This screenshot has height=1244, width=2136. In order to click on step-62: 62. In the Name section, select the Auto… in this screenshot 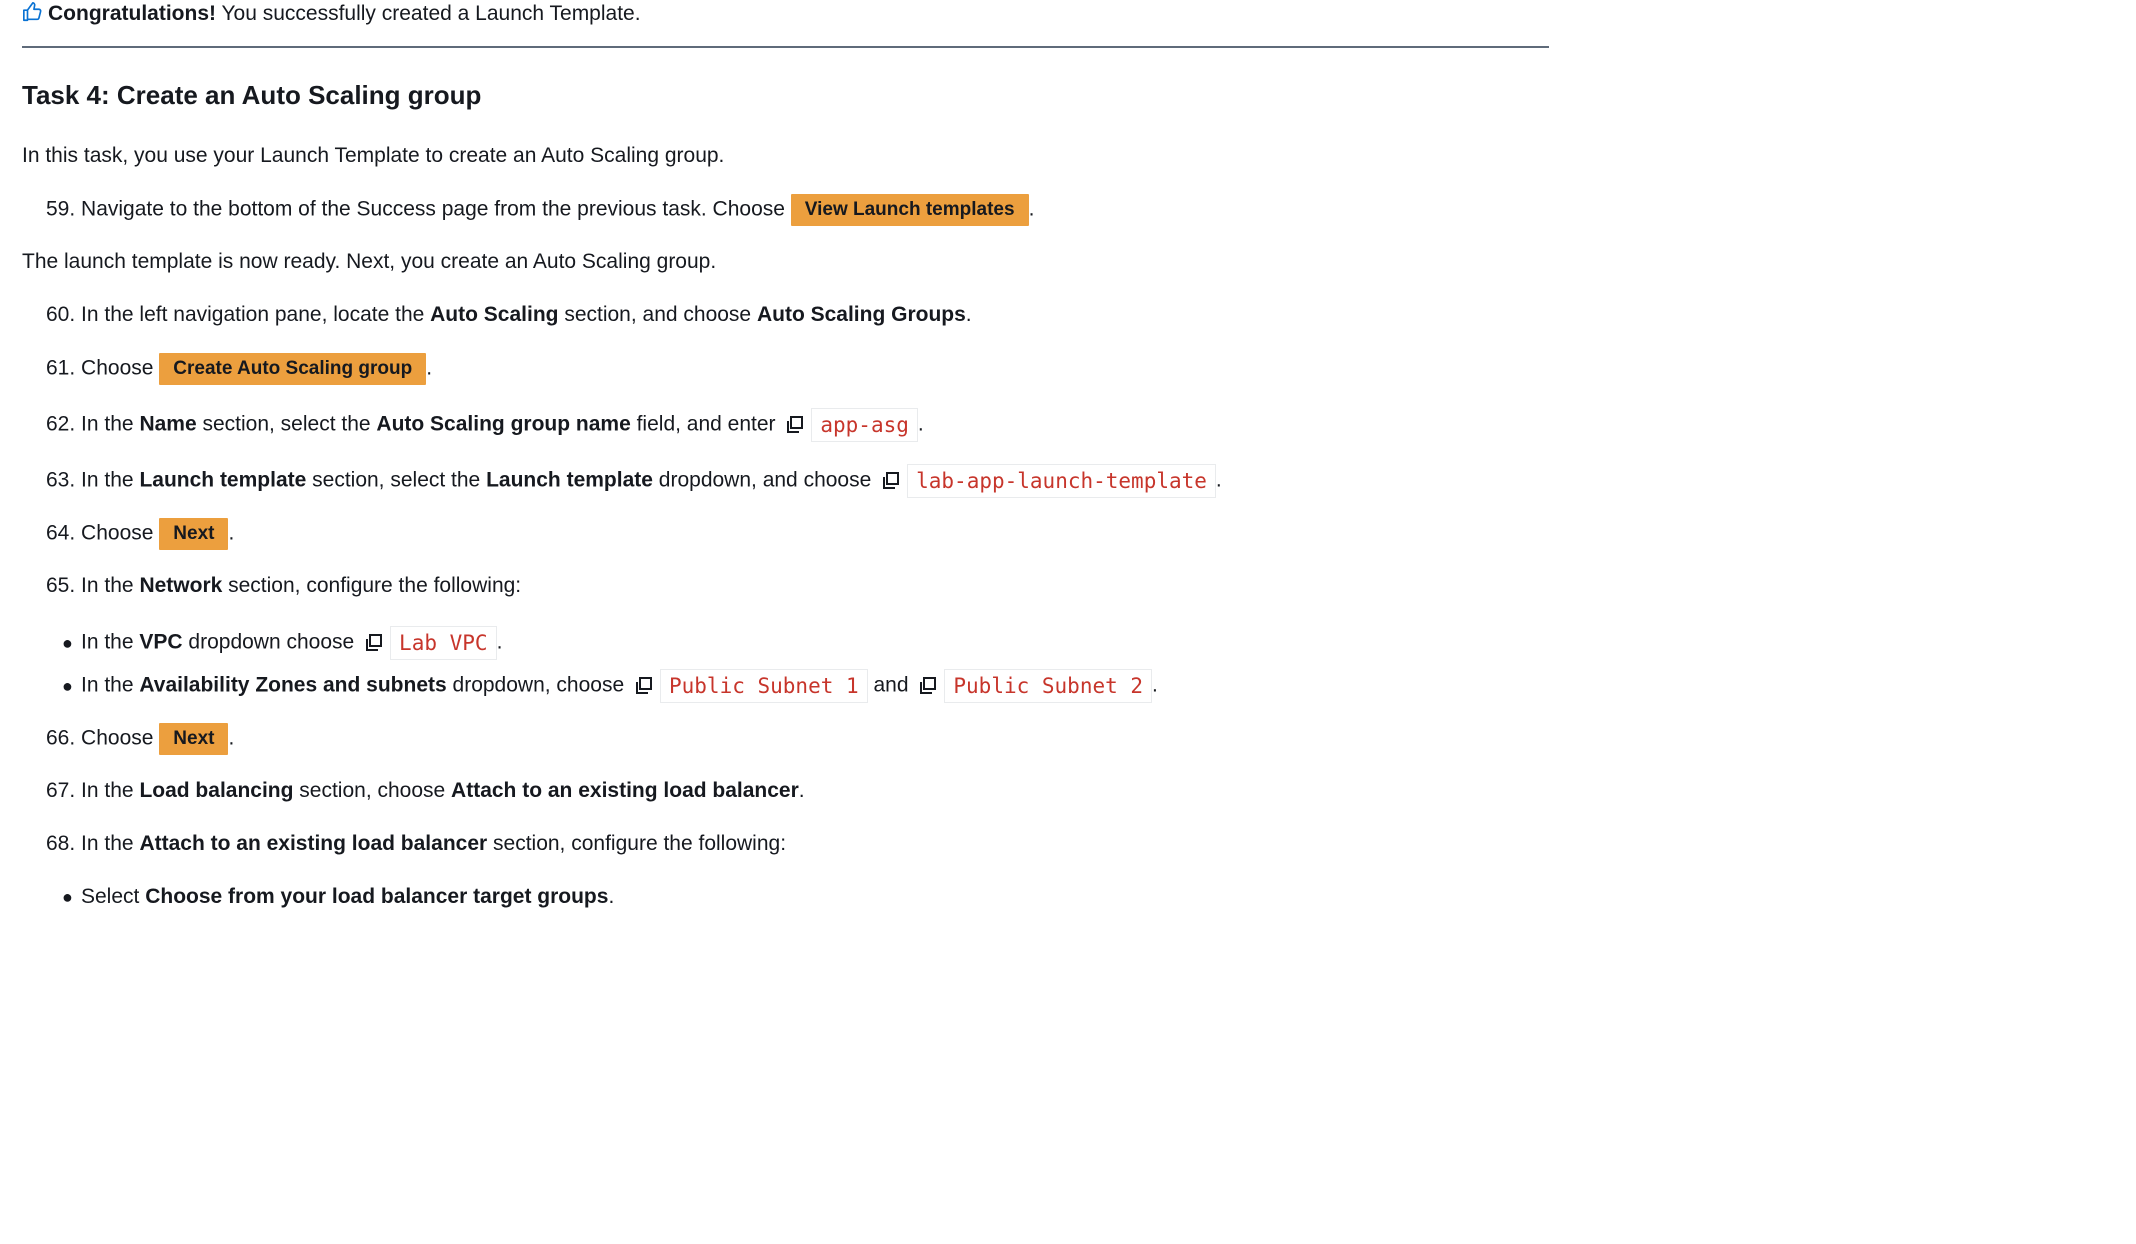, I will do `click(485, 425)`.